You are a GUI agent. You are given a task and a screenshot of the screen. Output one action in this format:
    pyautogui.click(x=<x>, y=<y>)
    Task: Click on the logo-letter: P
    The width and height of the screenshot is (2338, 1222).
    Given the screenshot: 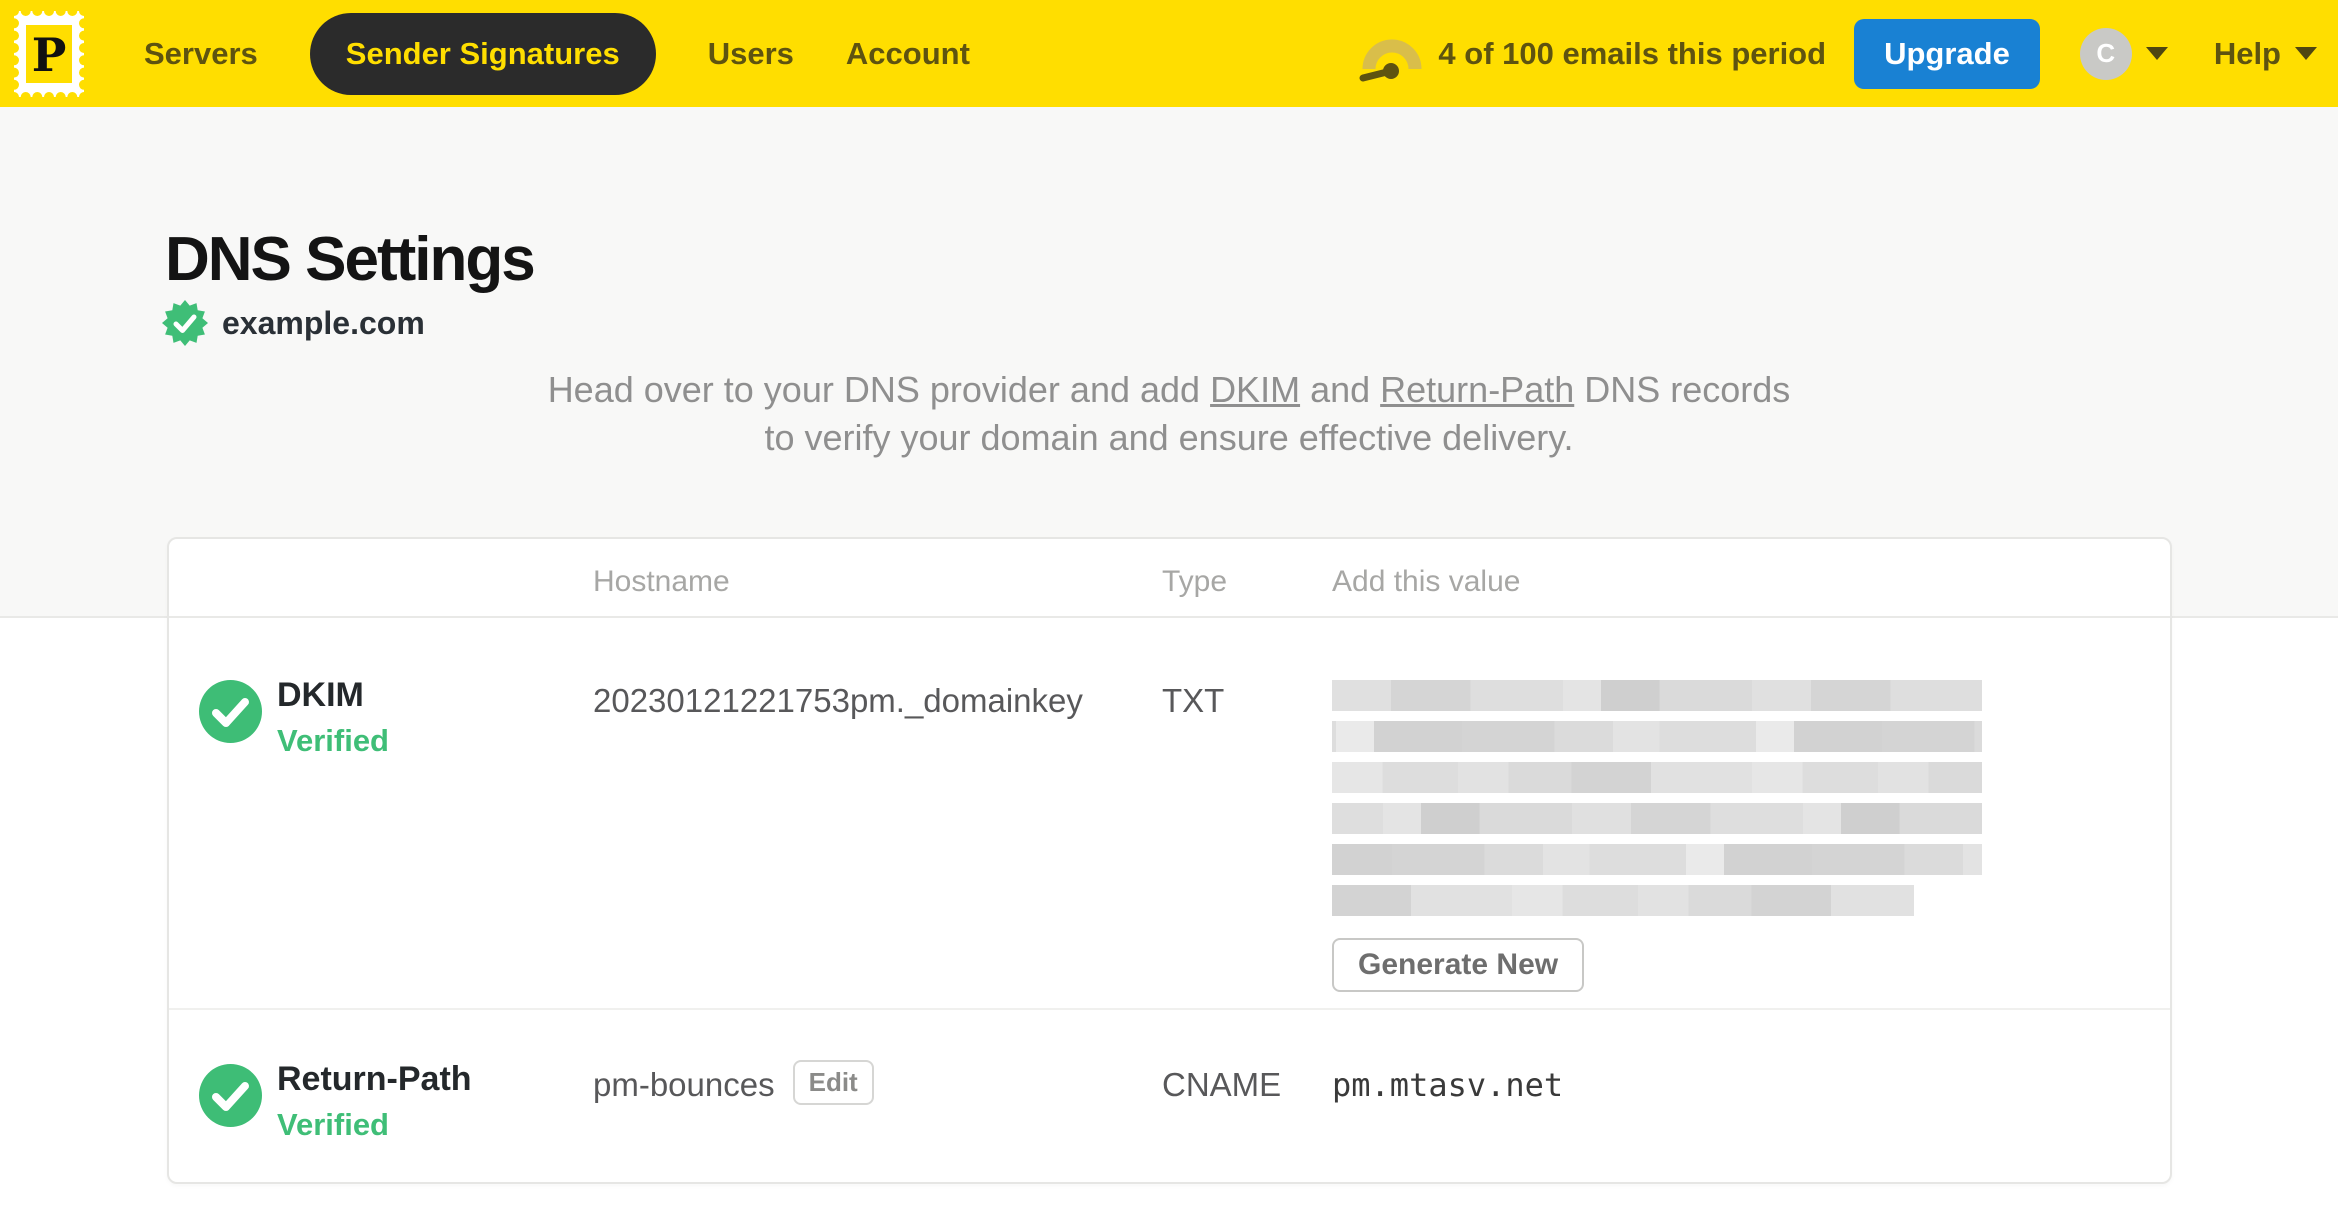 What is the action you would take?
    pyautogui.click(x=49, y=55)
    